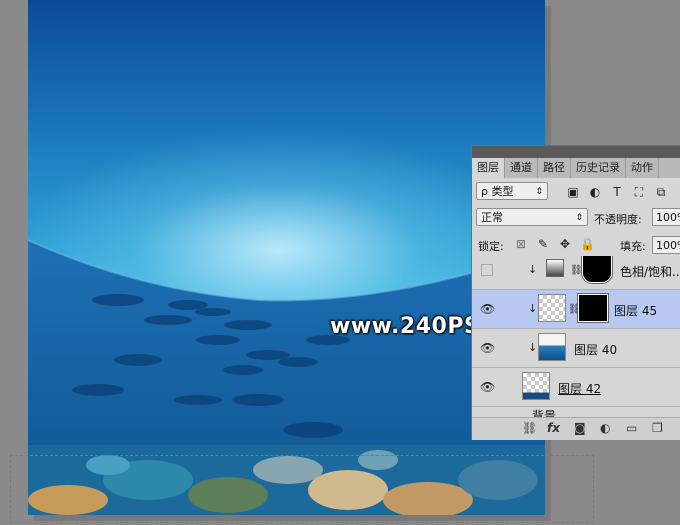 The width and height of the screenshot is (680, 525). What do you see at coordinates (491, 246) in the screenshot?
I see `lock-label: 锁定:` at bounding box center [491, 246].